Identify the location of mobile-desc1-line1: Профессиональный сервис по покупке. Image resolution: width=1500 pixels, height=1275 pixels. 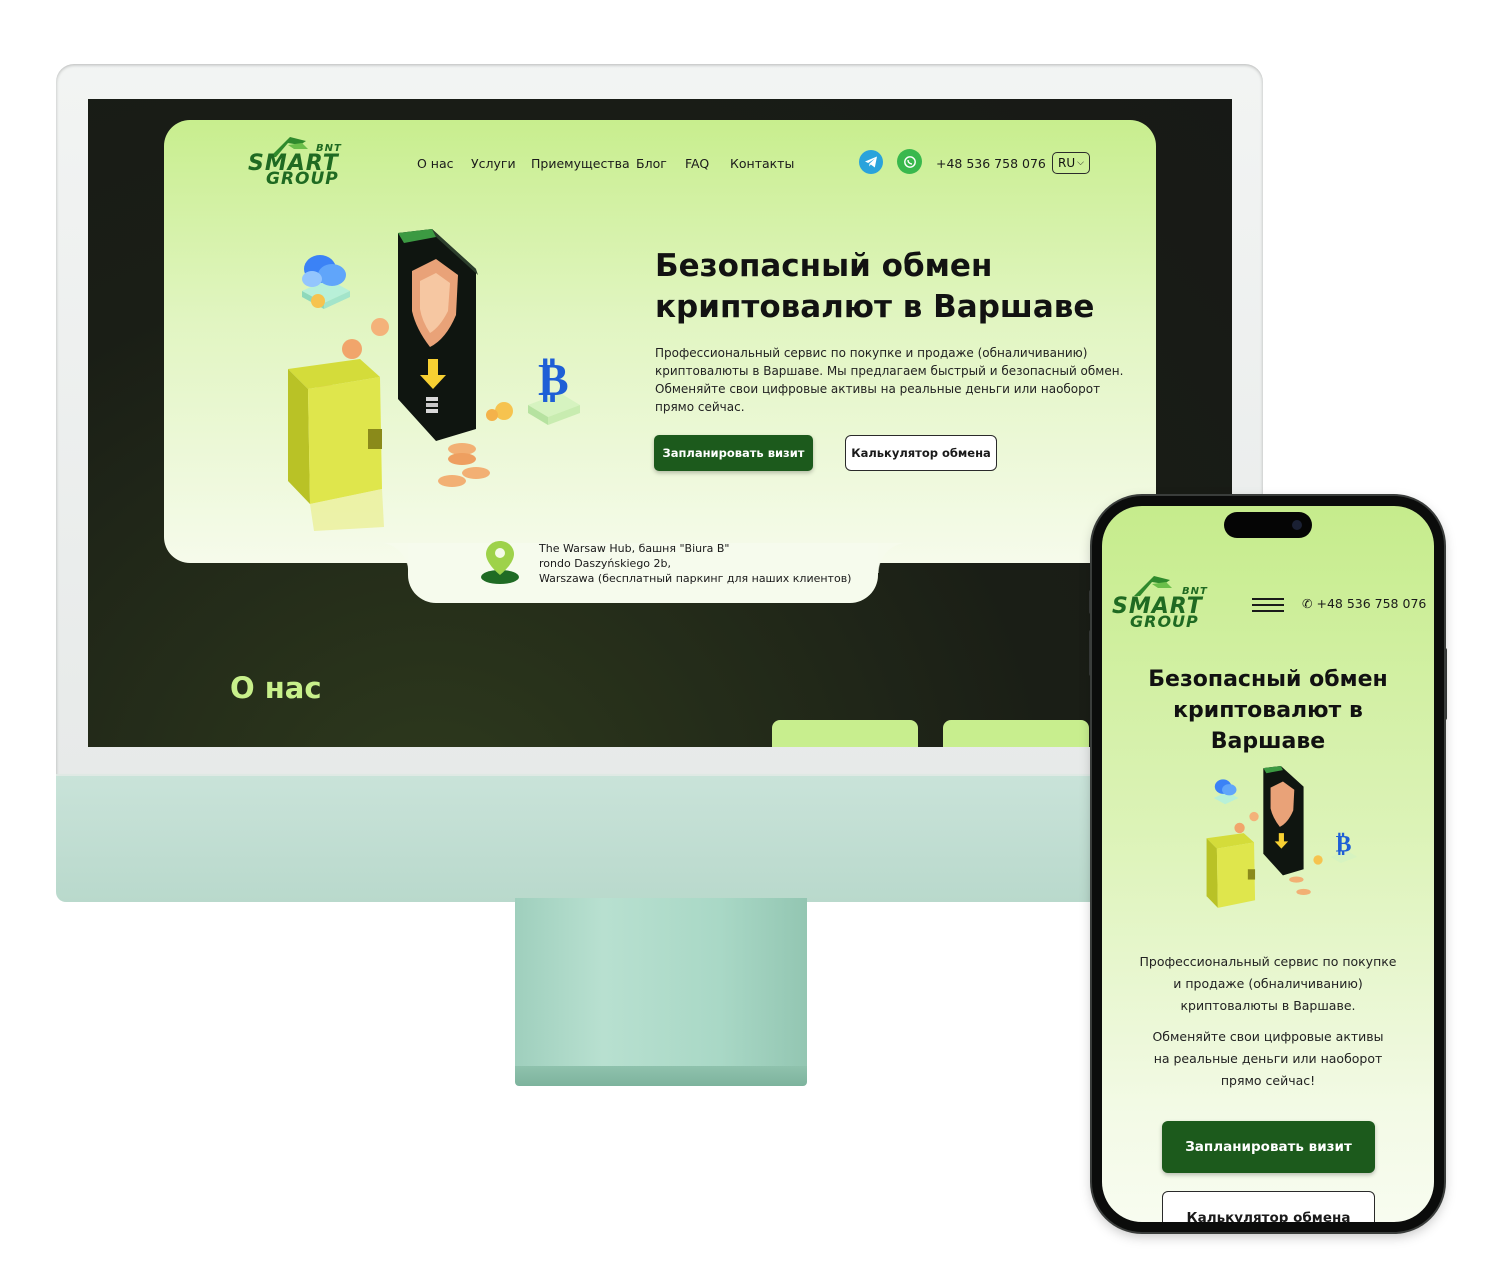
(1268, 961).